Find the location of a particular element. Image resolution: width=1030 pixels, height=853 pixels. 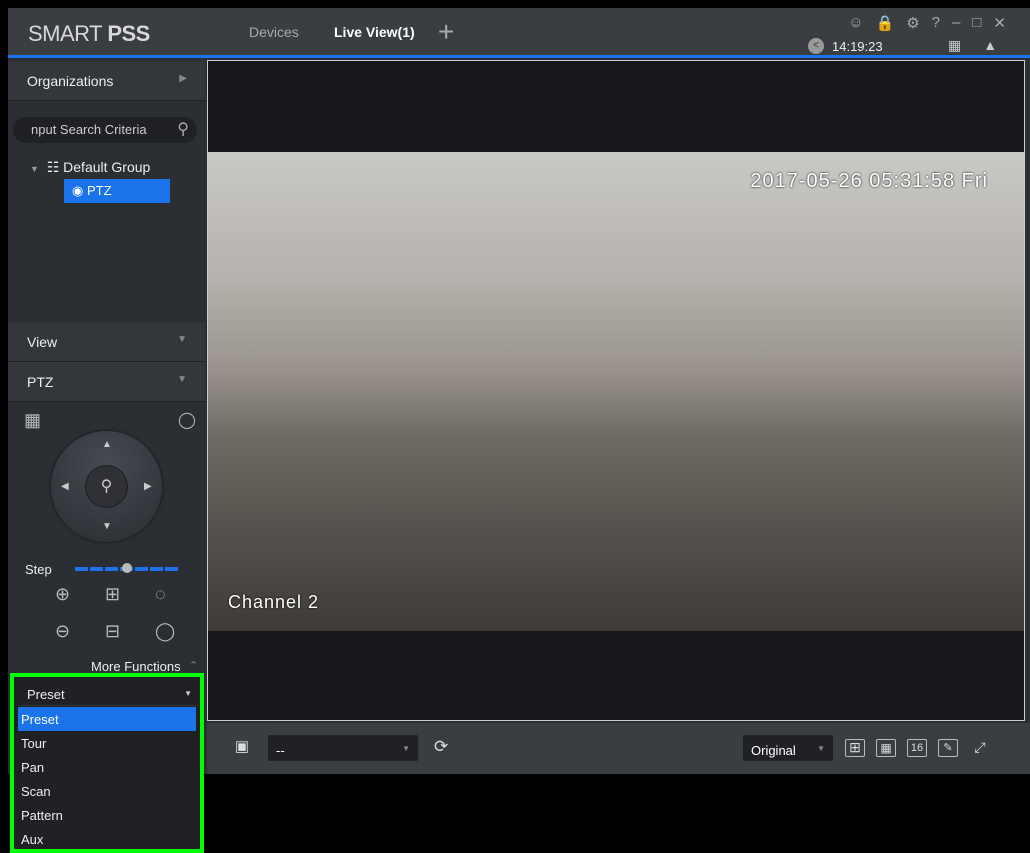

layout-9-icon: ▦ is located at coordinates (886, 748).